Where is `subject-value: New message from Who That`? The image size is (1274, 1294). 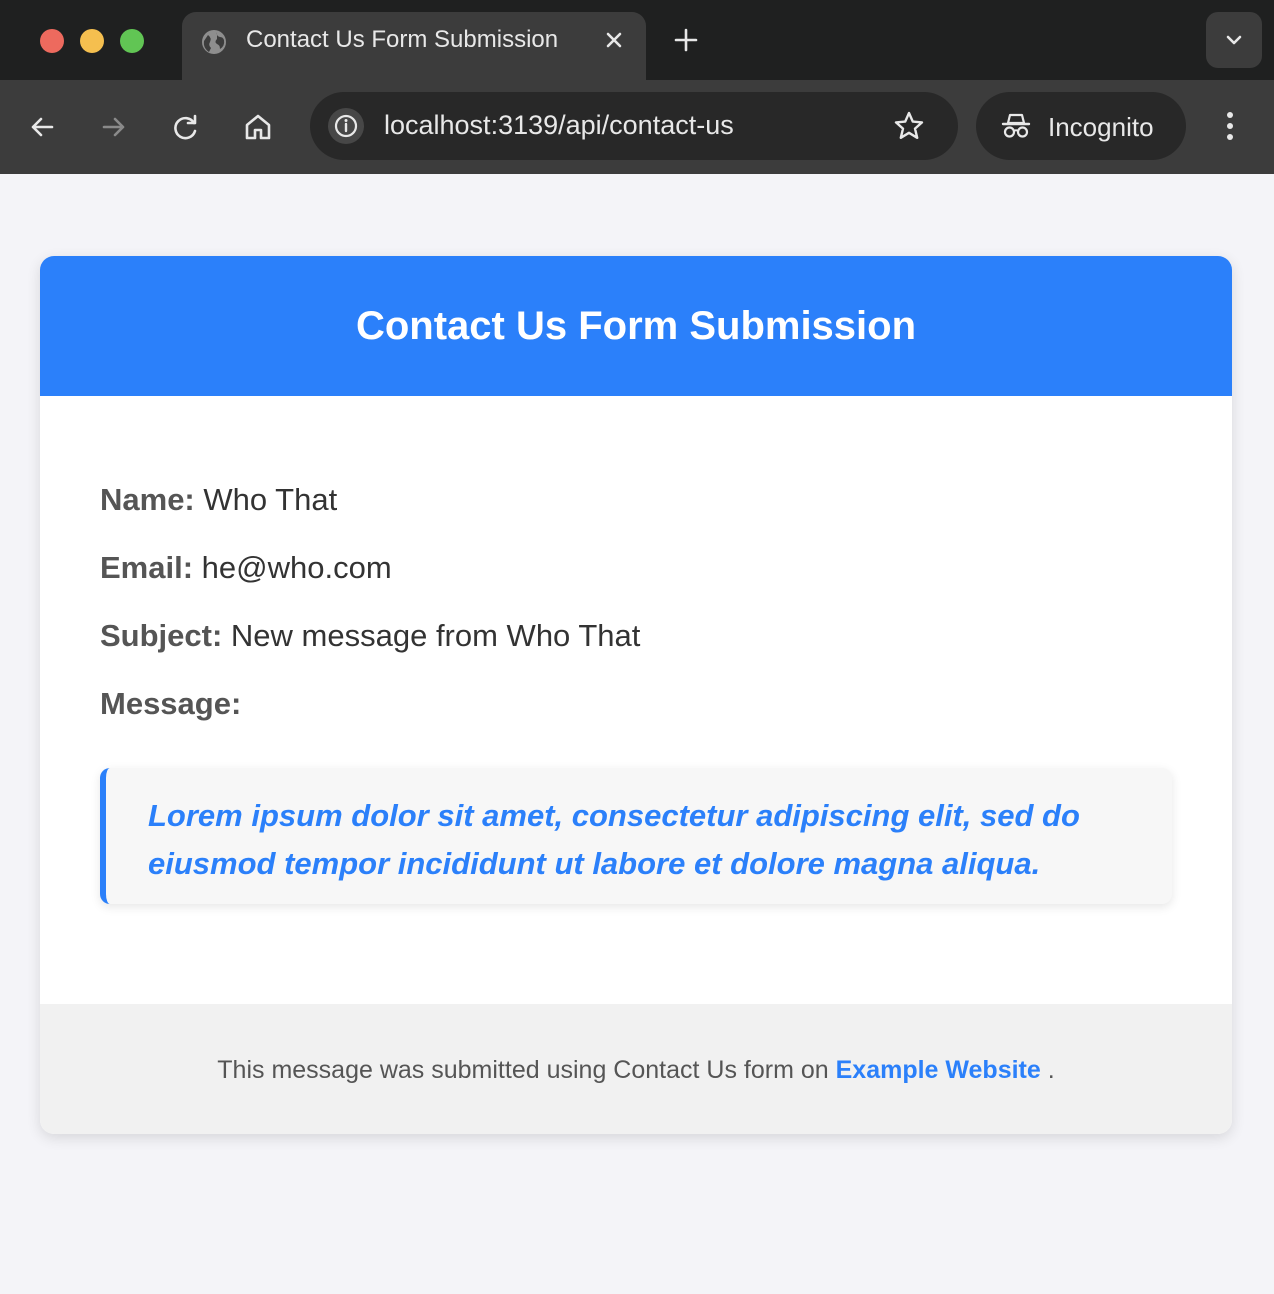 subject-value: New message from Who That is located at coordinates (435, 635).